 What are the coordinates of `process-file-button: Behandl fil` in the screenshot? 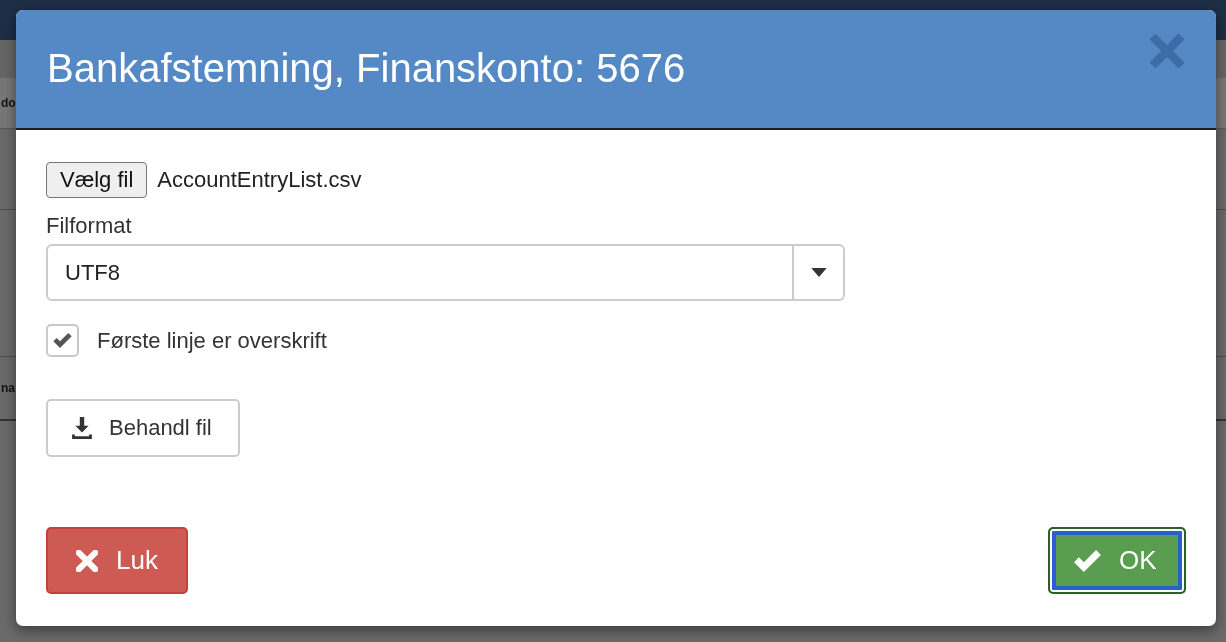 It's located at (143, 428).